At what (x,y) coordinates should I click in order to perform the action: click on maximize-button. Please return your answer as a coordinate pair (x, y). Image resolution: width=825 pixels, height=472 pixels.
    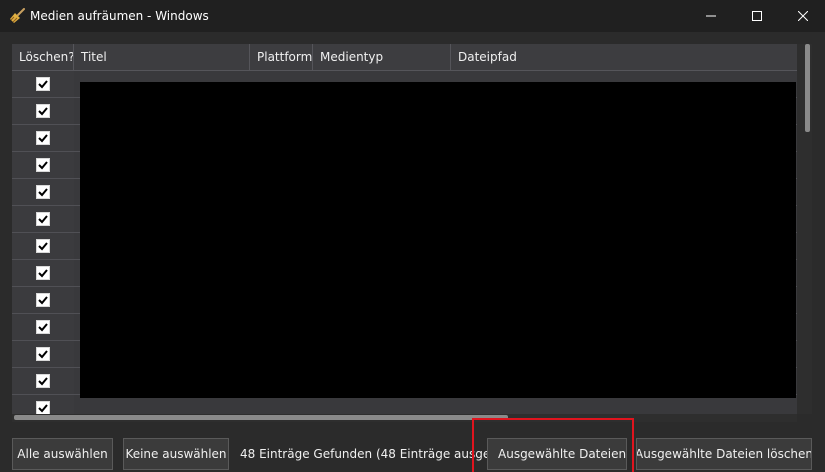
    Looking at the image, I should click on (757, 16).